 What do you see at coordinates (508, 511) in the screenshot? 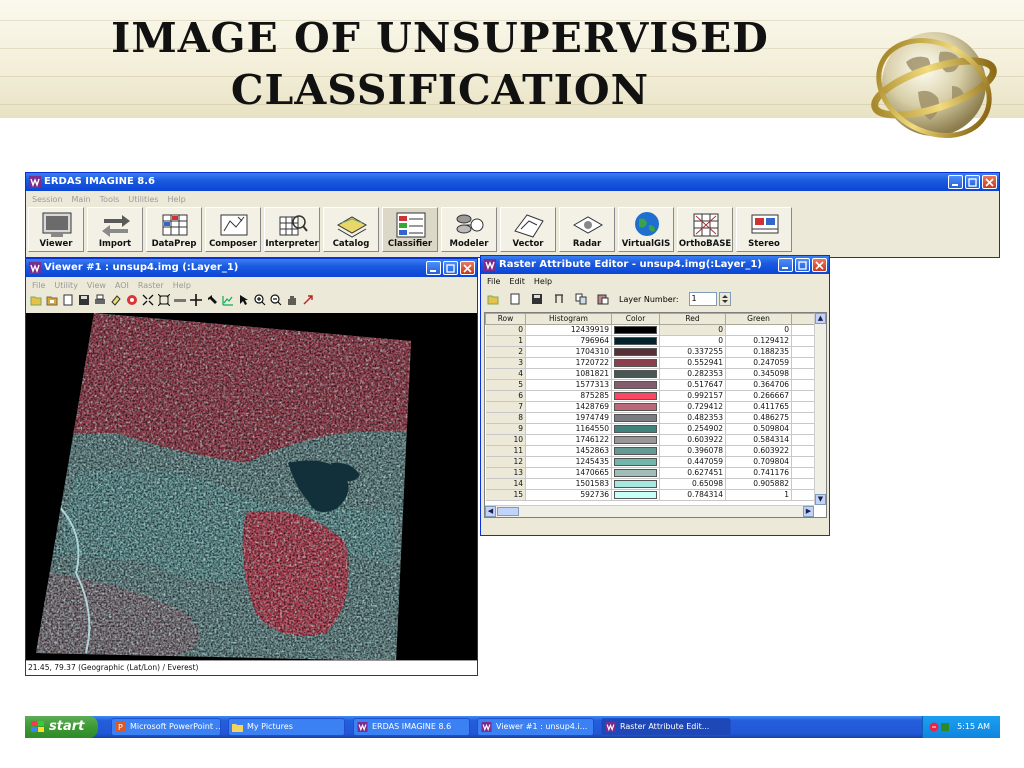
I see `horizontal-scroll-thumb` at bounding box center [508, 511].